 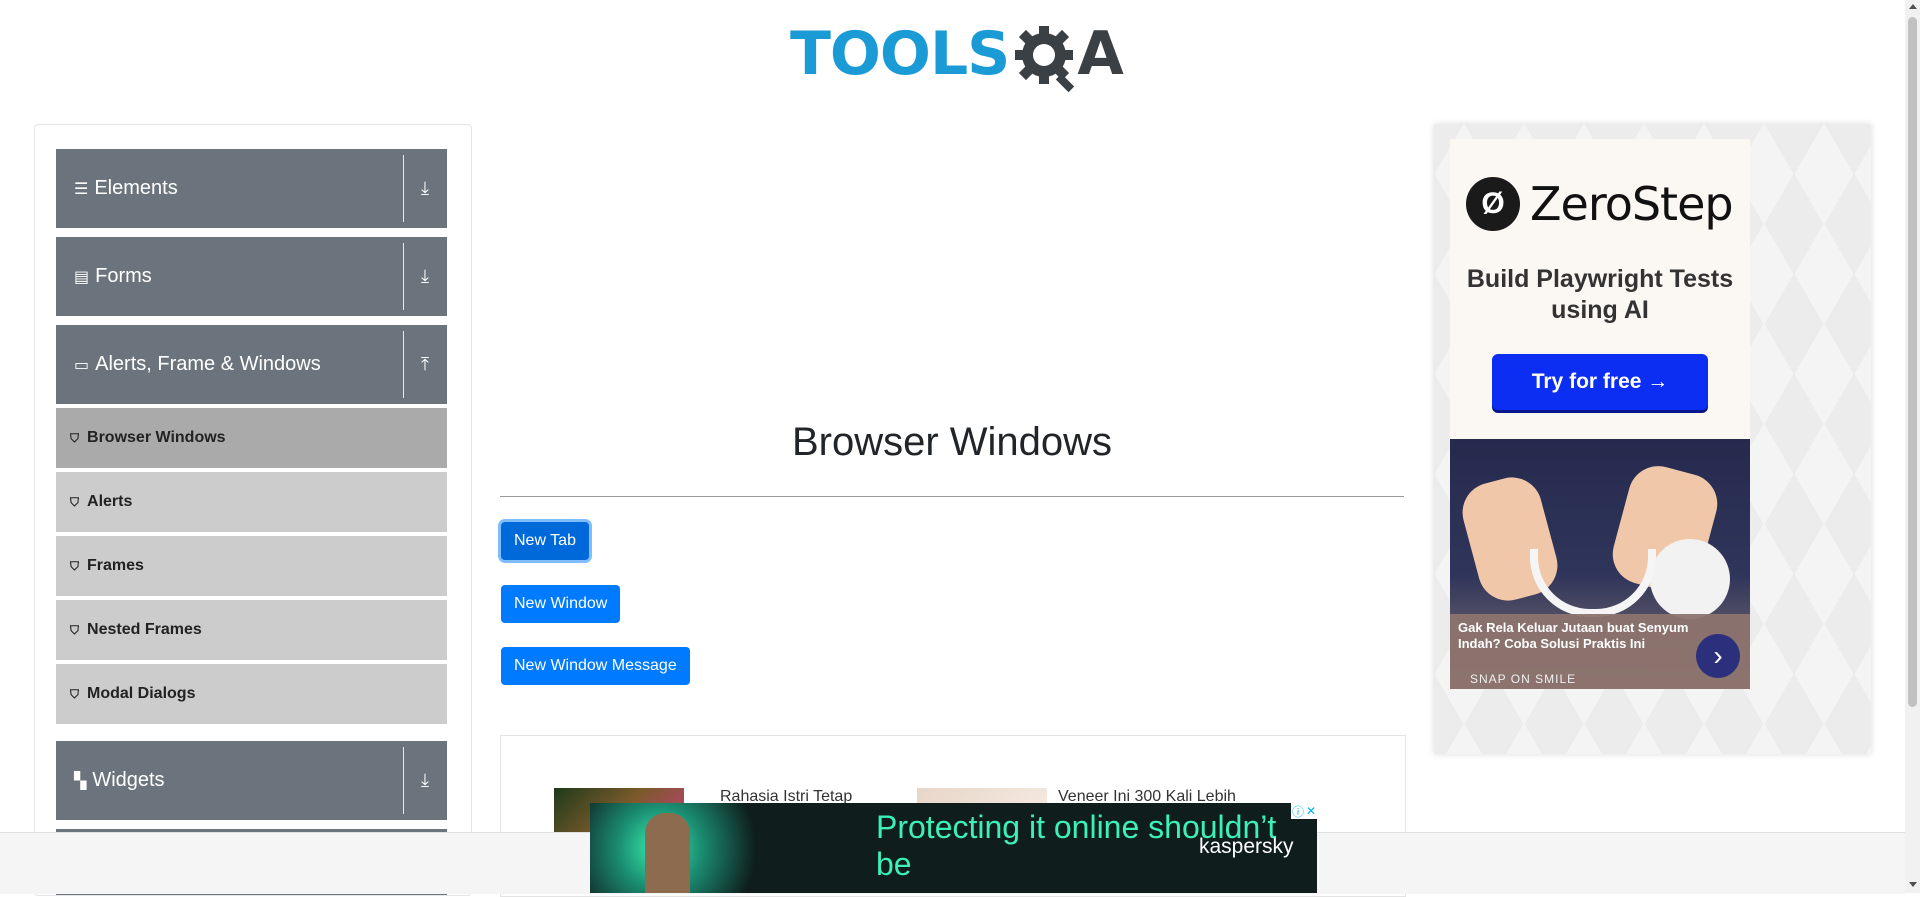 I want to click on sidebar-group-label: ▭ Alerts, Frame & Windows, so click(x=197, y=364).